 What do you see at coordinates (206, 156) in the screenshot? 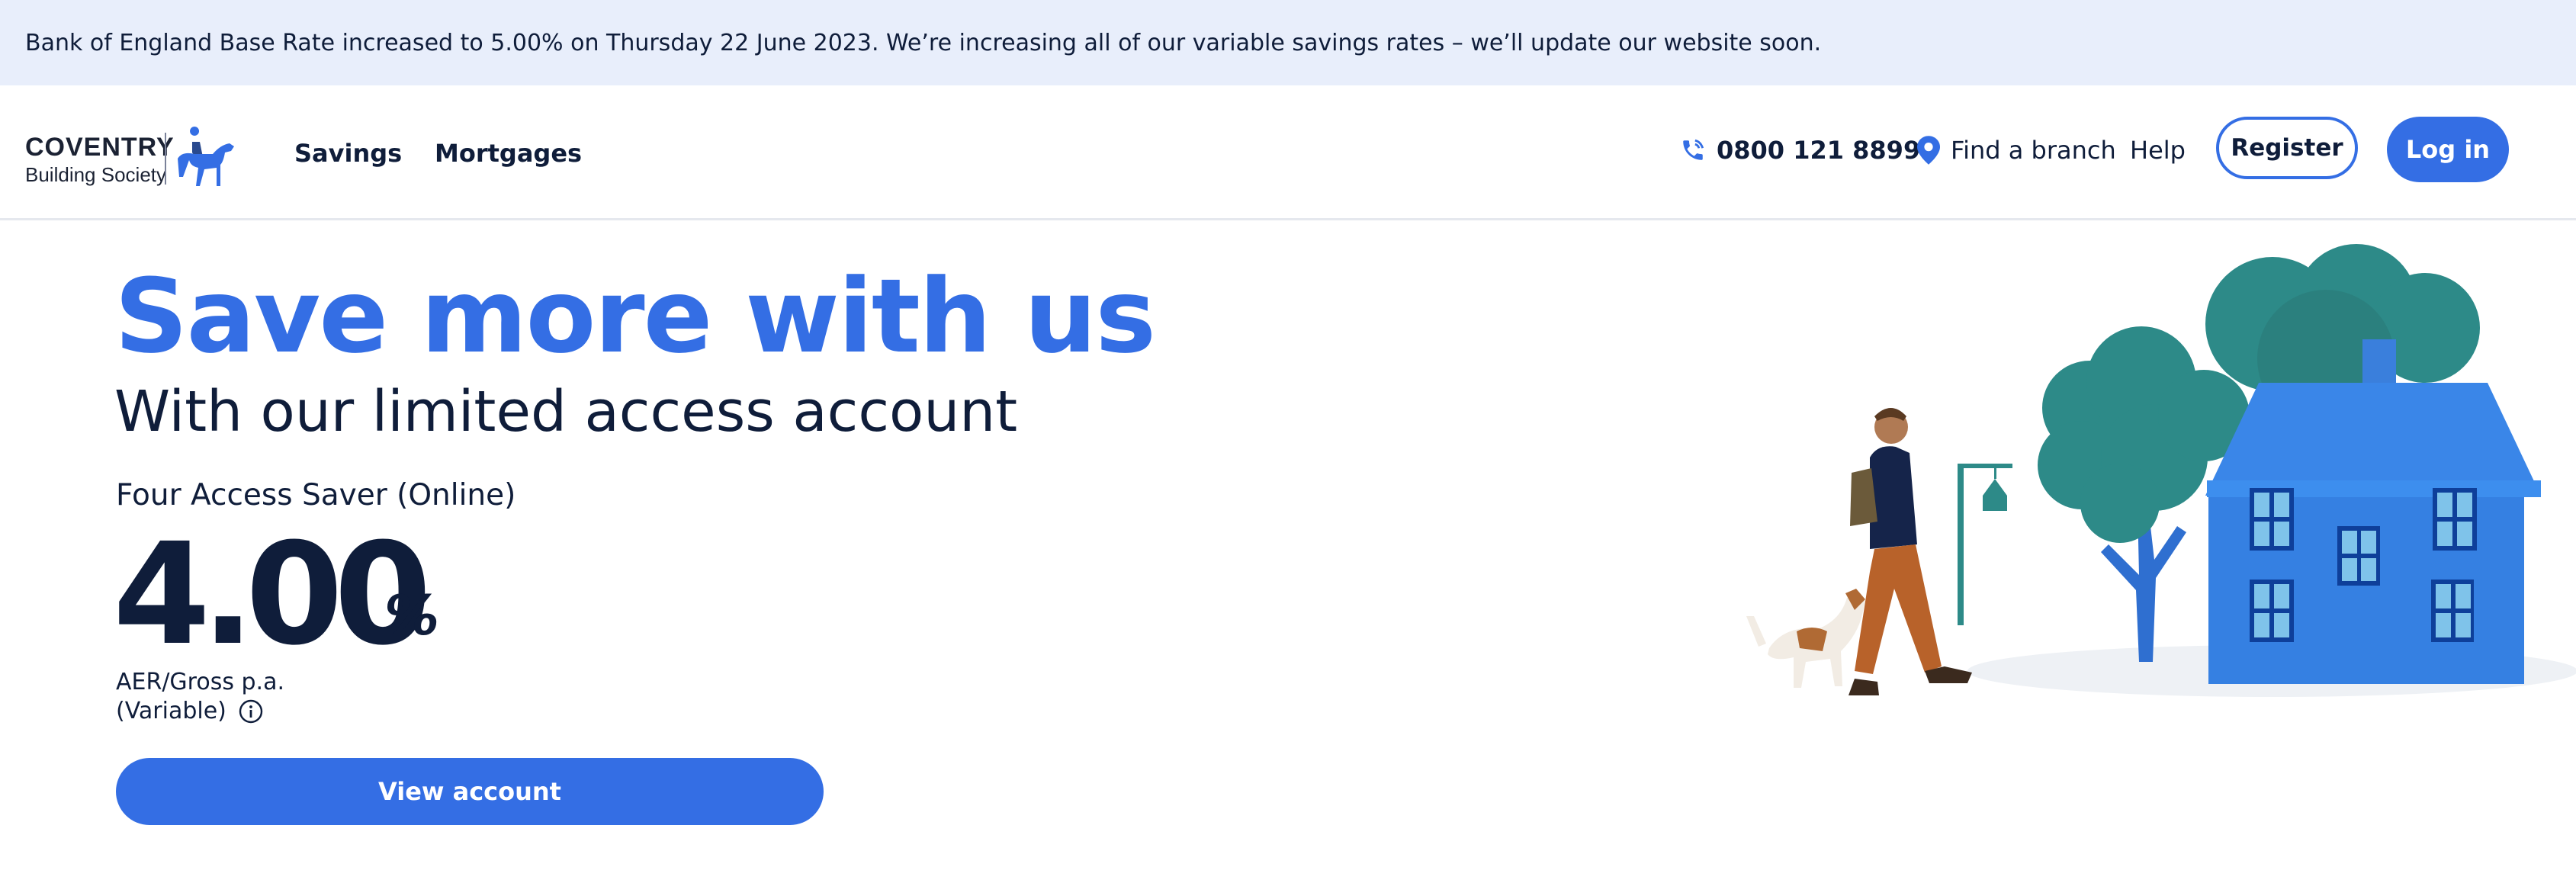
I see `horse-rider-icon` at bounding box center [206, 156].